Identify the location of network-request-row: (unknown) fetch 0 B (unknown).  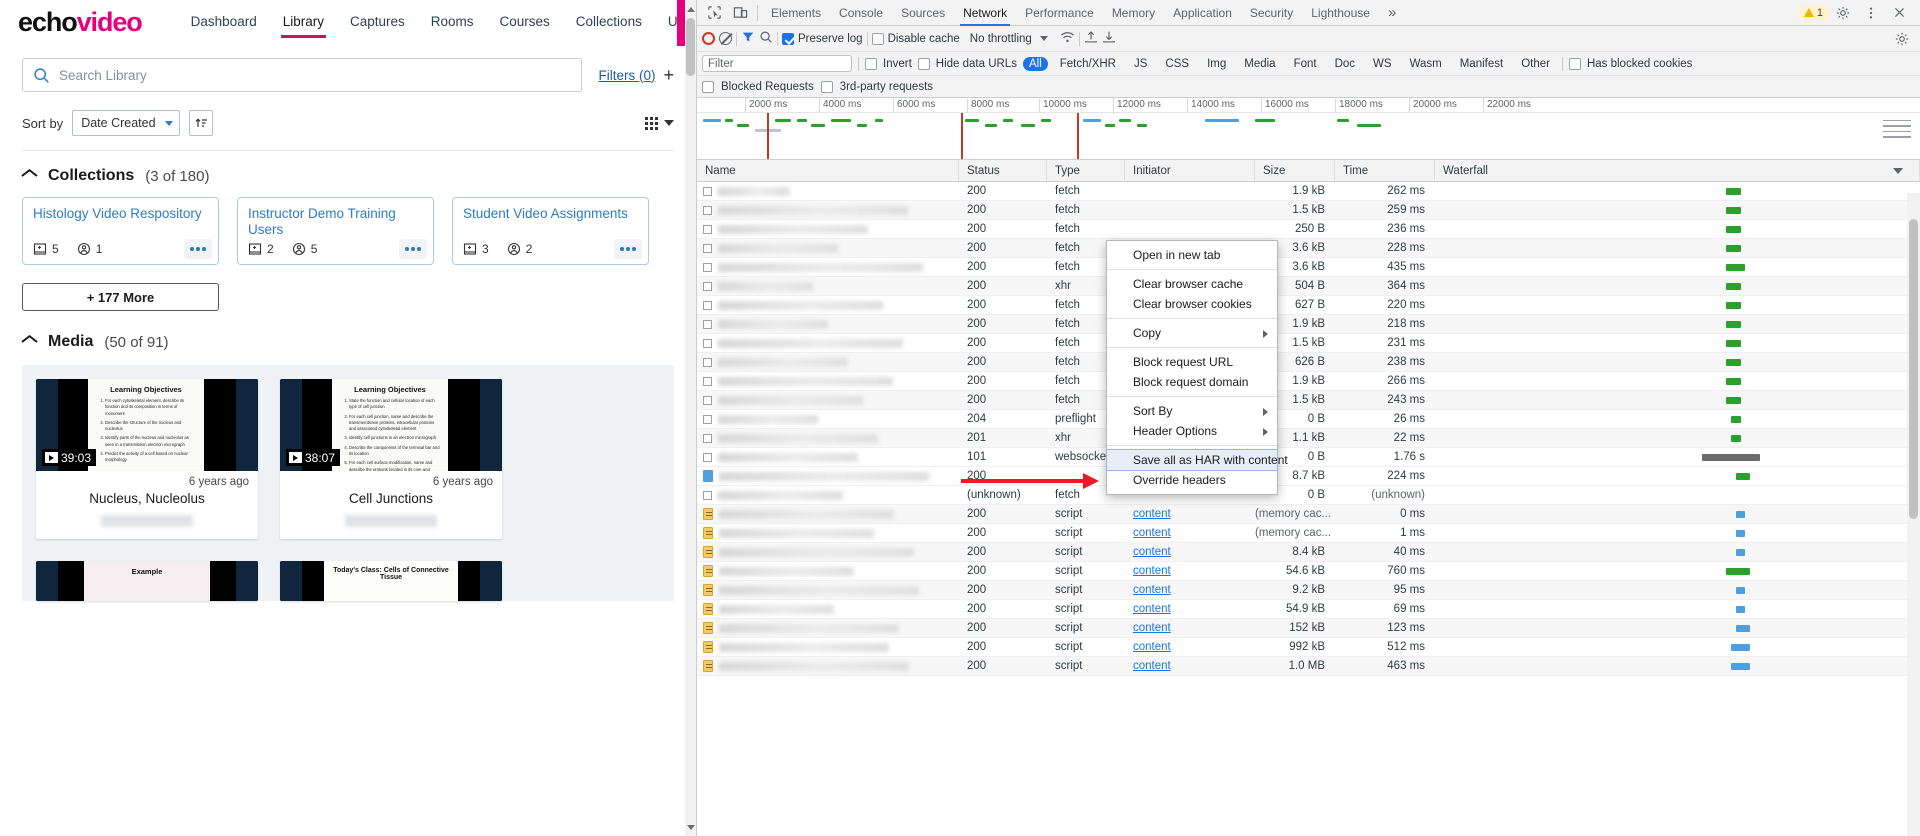
(1308, 495).